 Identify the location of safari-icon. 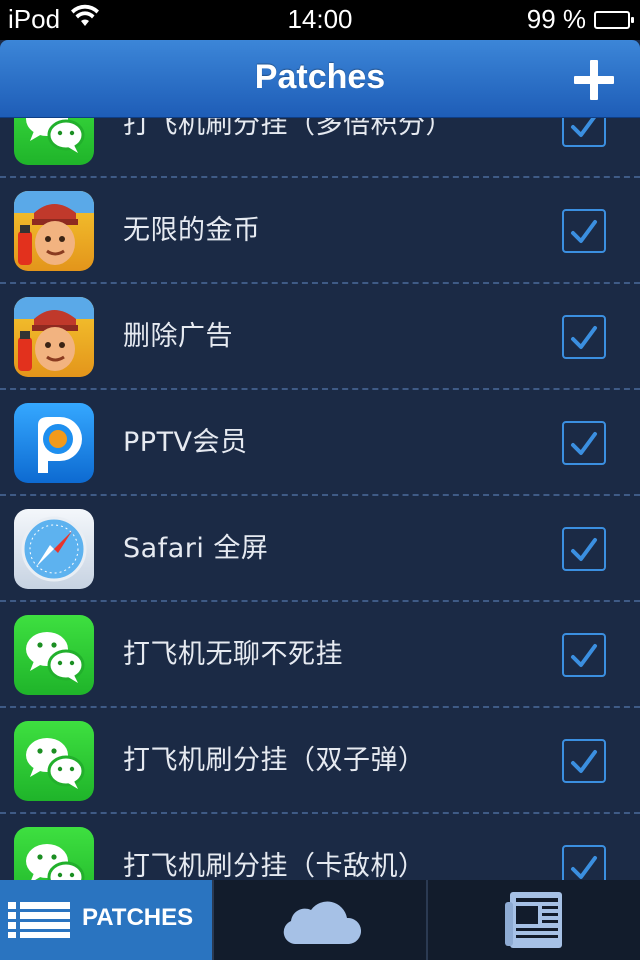
(54, 549).